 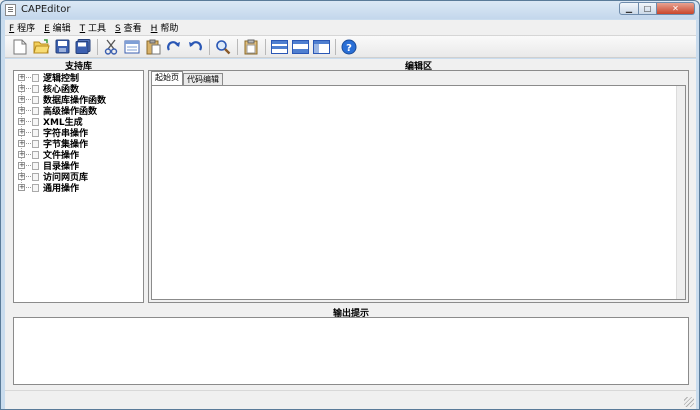 What do you see at coordinates (20, 47) in the screenshot?
I see `new-file-icon` at bounding box center [20, 47].